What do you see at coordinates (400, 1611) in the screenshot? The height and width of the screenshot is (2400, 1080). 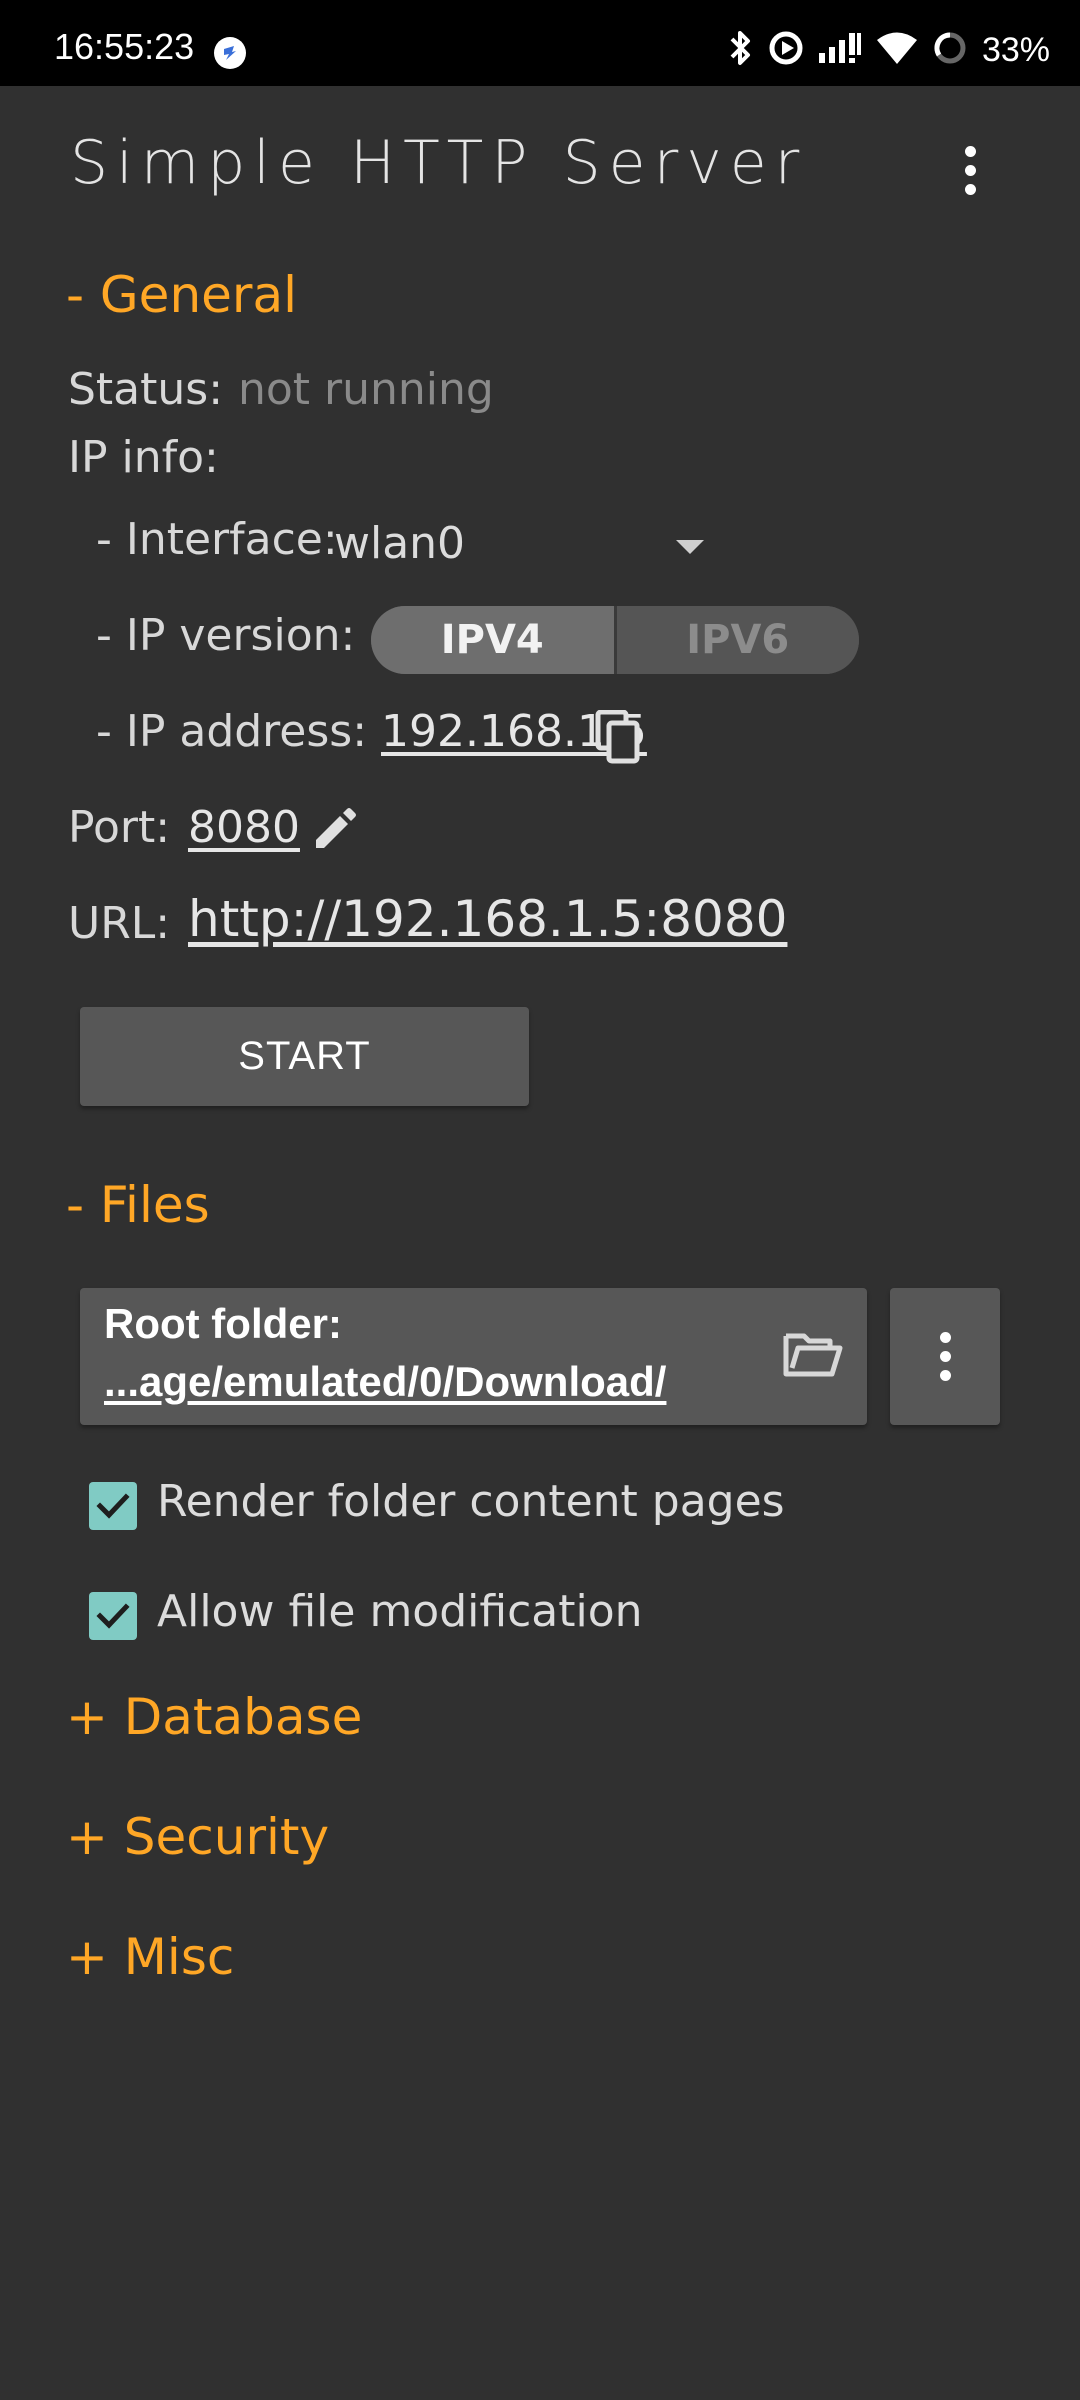 I see `allow-modification-label: Allow file modification` at bounding box center [400, 1611].